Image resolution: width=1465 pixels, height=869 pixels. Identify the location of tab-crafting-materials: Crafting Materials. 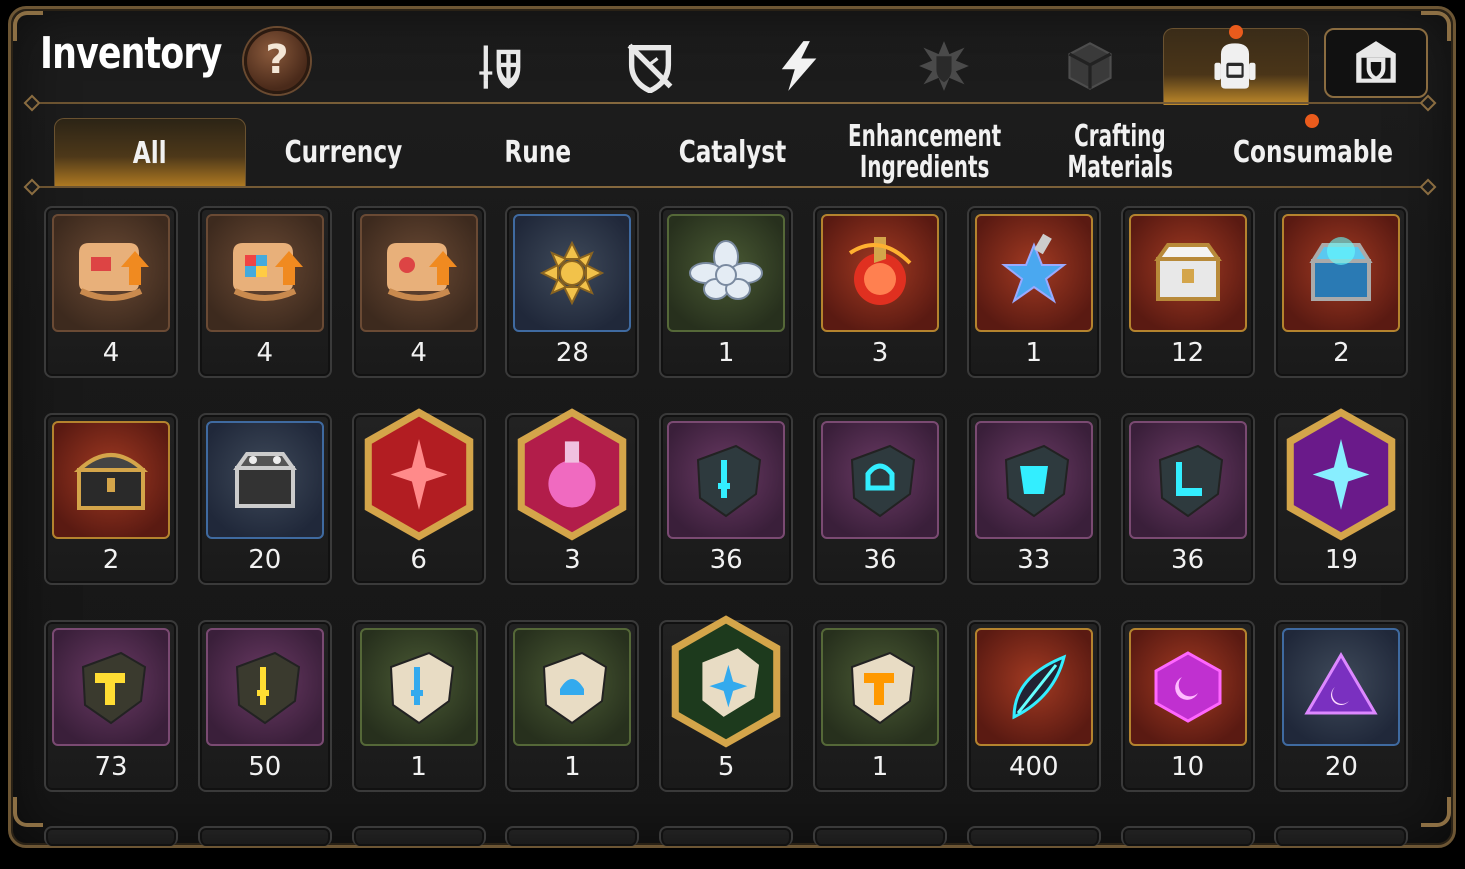
(1120, 152).